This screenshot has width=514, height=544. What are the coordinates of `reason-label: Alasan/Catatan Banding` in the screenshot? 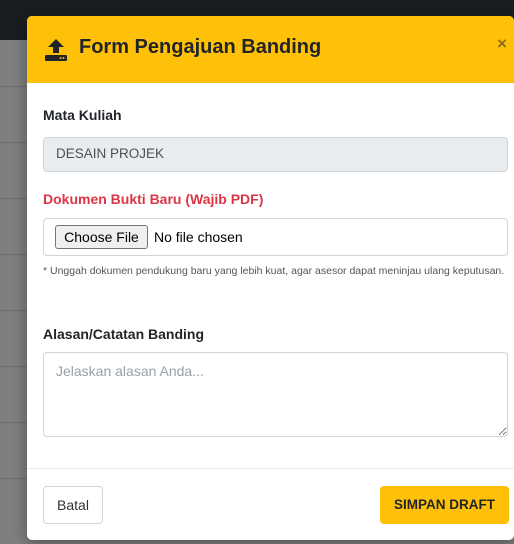 It's located at (124, 334).